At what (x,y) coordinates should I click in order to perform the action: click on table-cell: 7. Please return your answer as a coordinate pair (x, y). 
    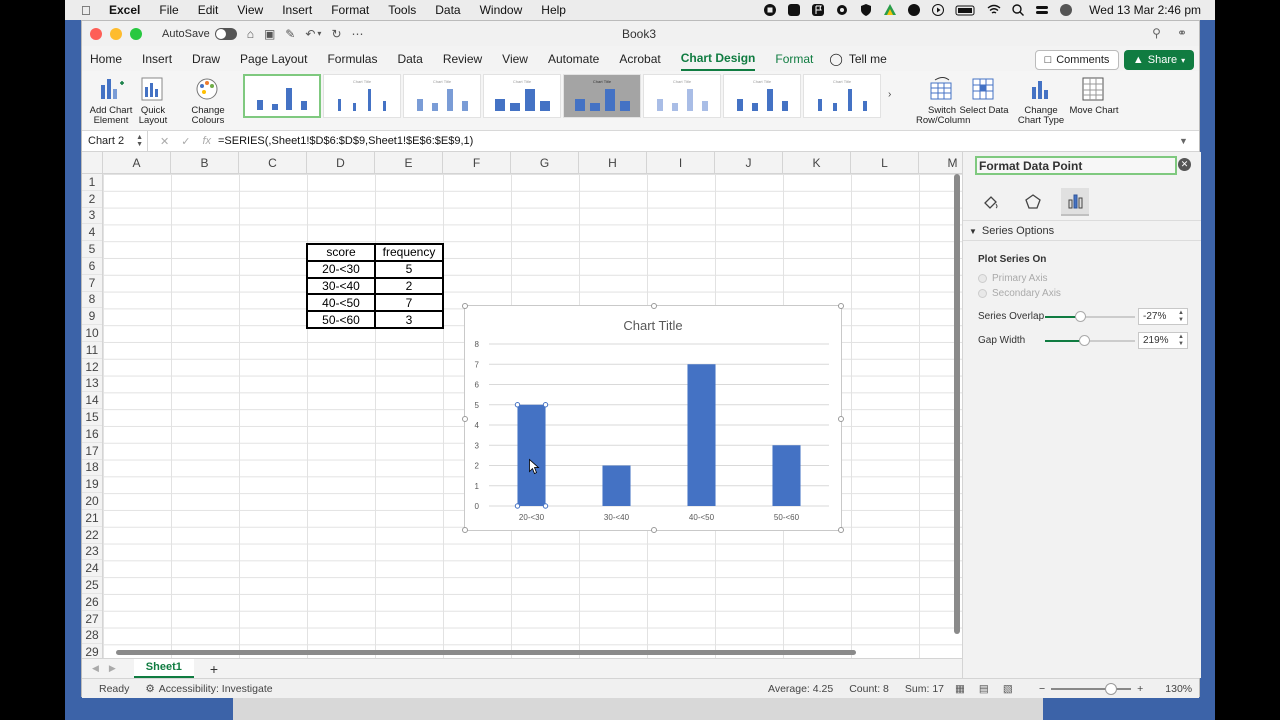
    Looking at the image, I should click on (409, 303).